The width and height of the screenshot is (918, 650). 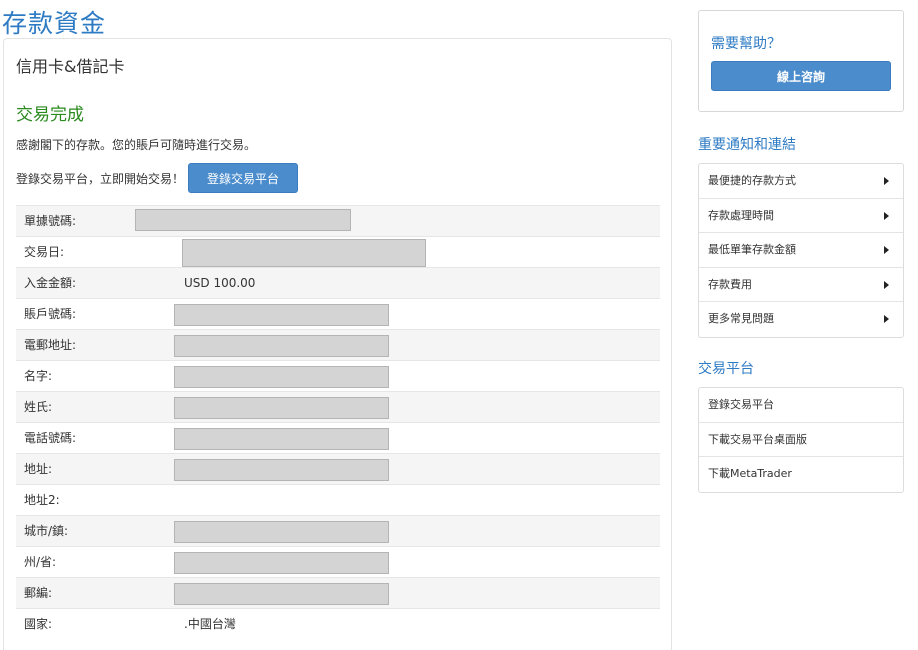 I want to click on transaction-date-masked, so click(x=304, y=253).